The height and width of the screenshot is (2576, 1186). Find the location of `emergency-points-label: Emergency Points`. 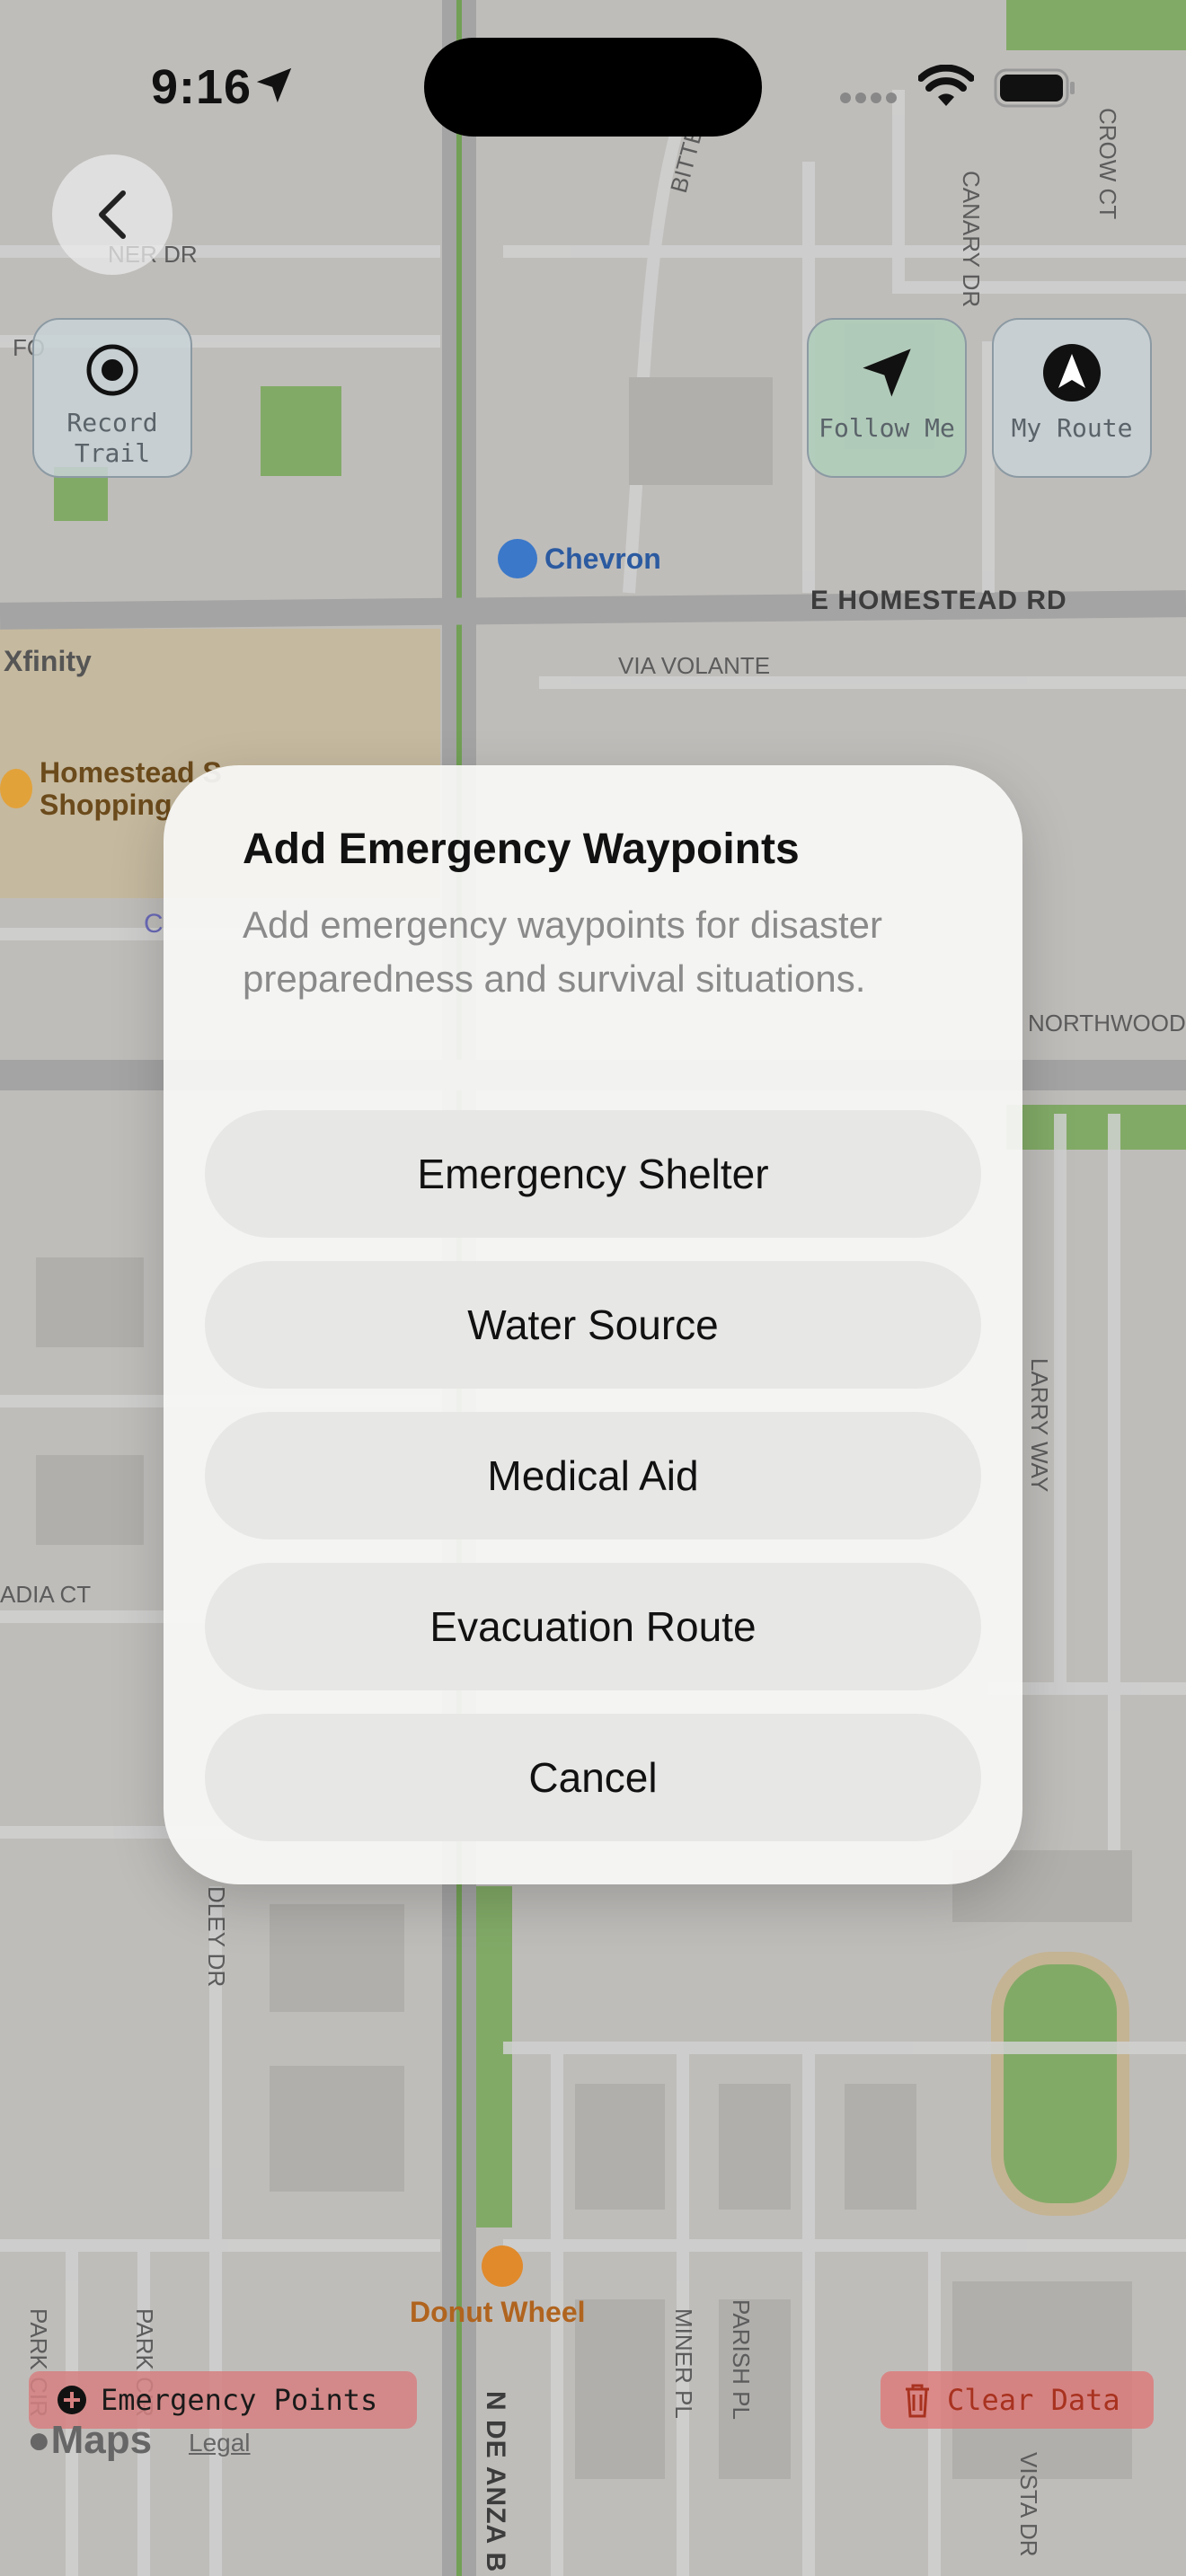

emergency-points-label: Emergency Points is located at coordinates (239, 2400).